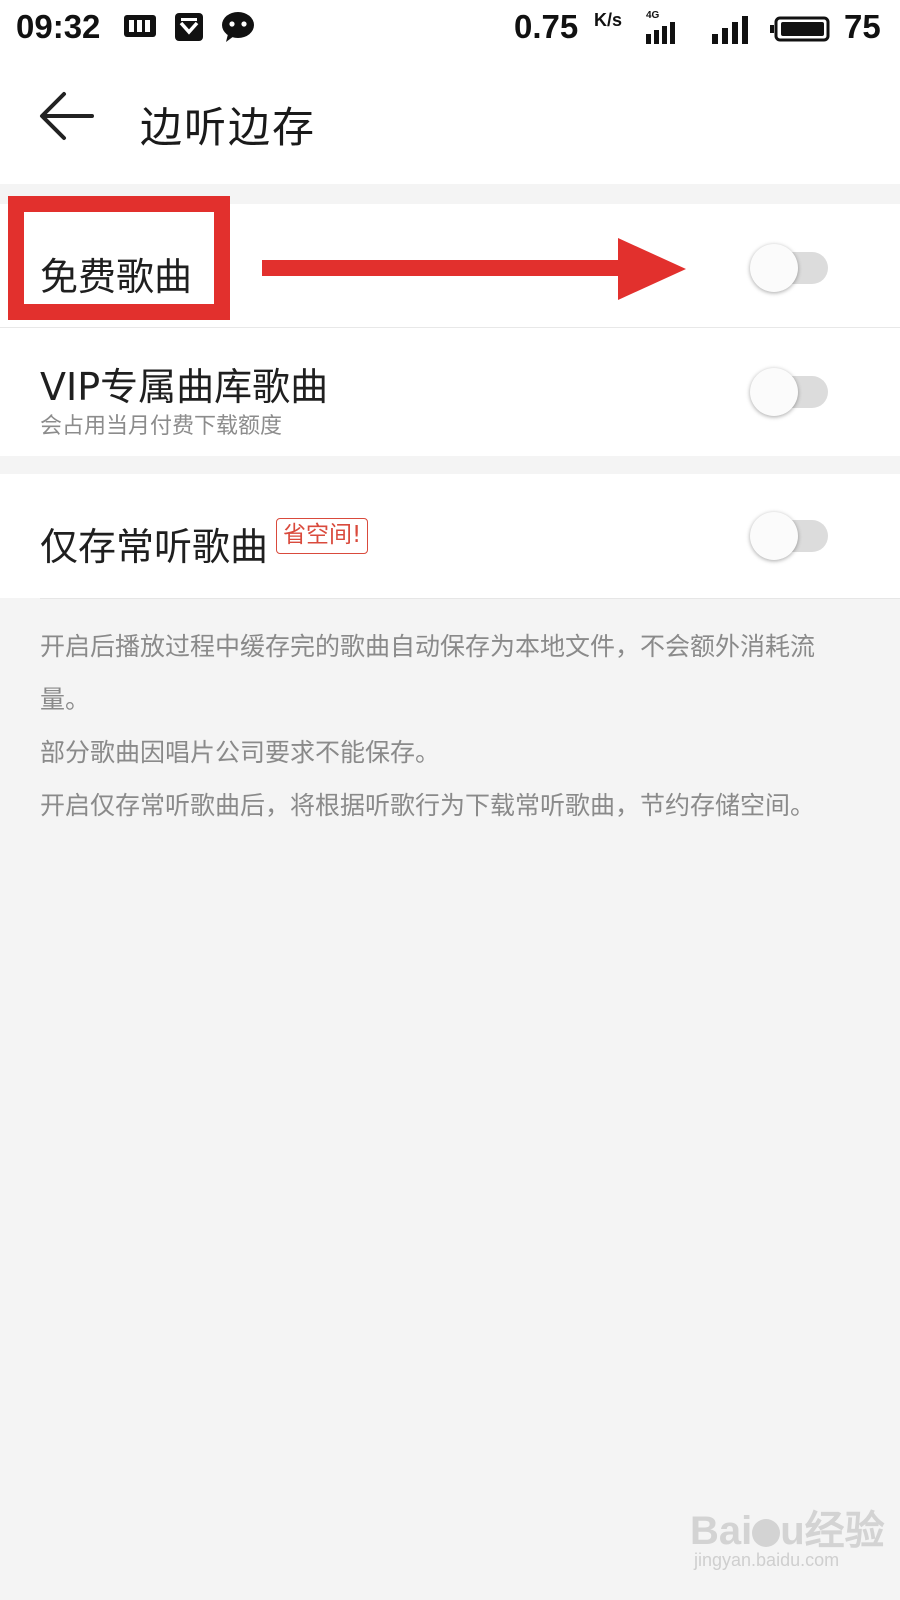 The width and height of the screenshot is (900, 1600). What do you see at coordinates (154, 547) in the screenshot?
I see `setting-label-frequent-songs: 仅存常听歌曲` at bounding box center [154, 547].